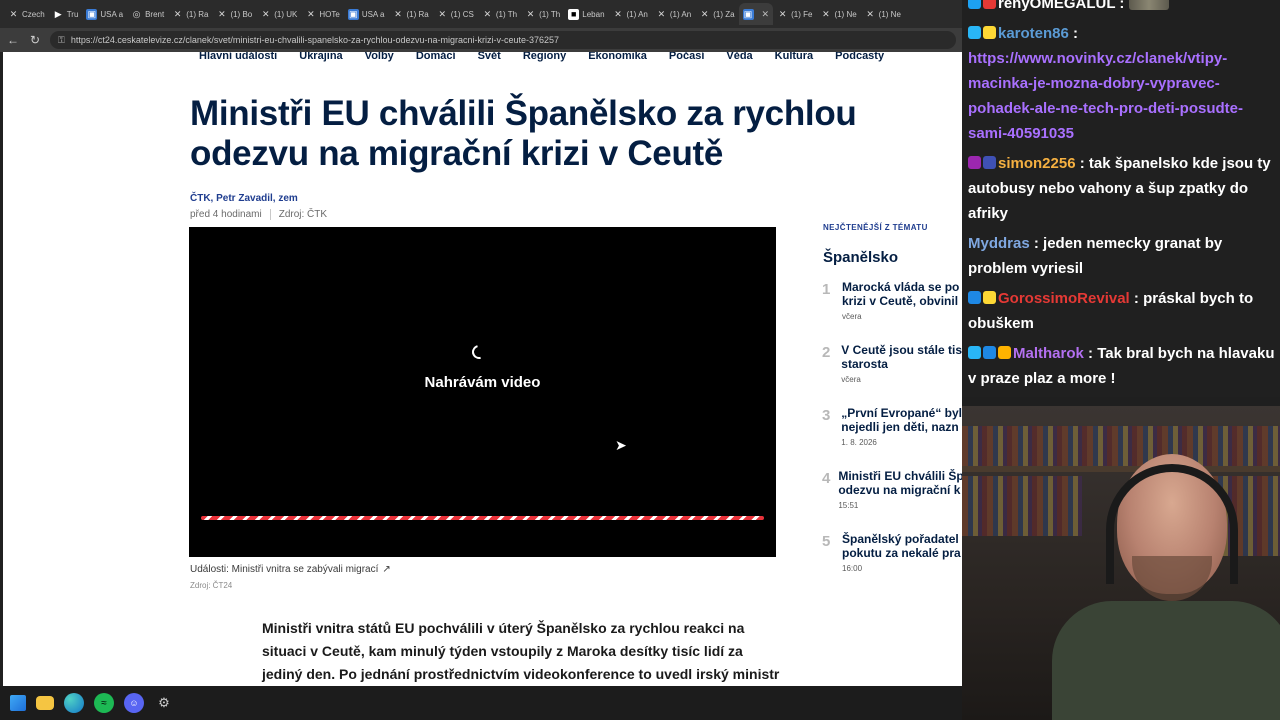 The image size is (1280, 720). I want to click on tab-7: ✕ (1) UK, so click(278, 14).